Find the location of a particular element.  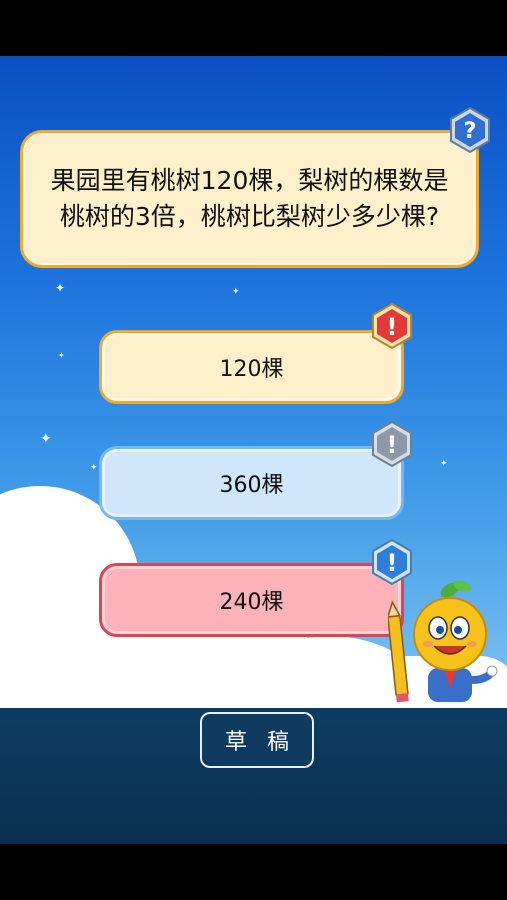

answer-option-3: 240棵 is located at coordinates (251, 600).